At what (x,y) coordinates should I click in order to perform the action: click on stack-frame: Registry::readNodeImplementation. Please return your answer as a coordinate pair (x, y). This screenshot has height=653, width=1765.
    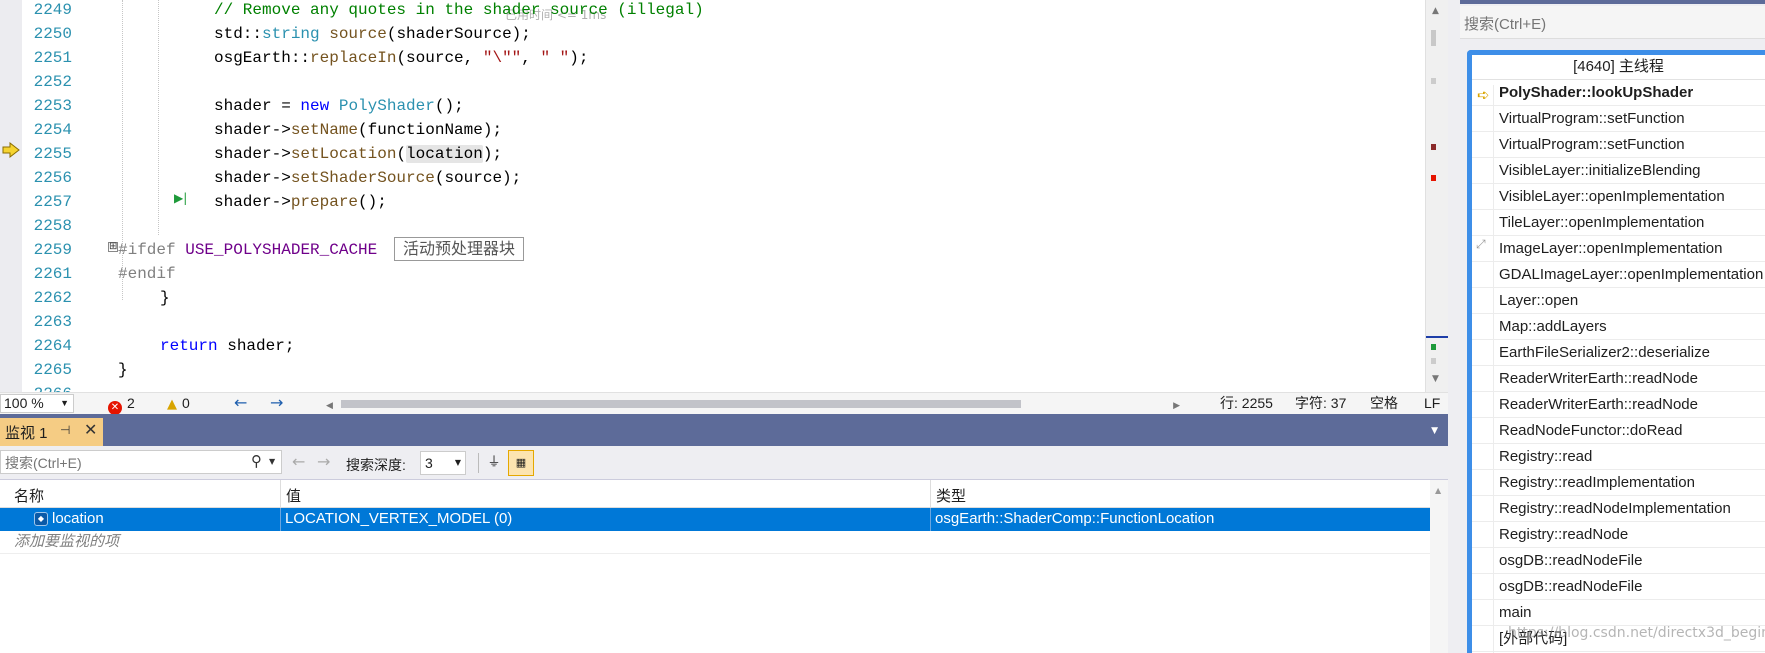
    Looking at the image, I should click on (1618, 509).